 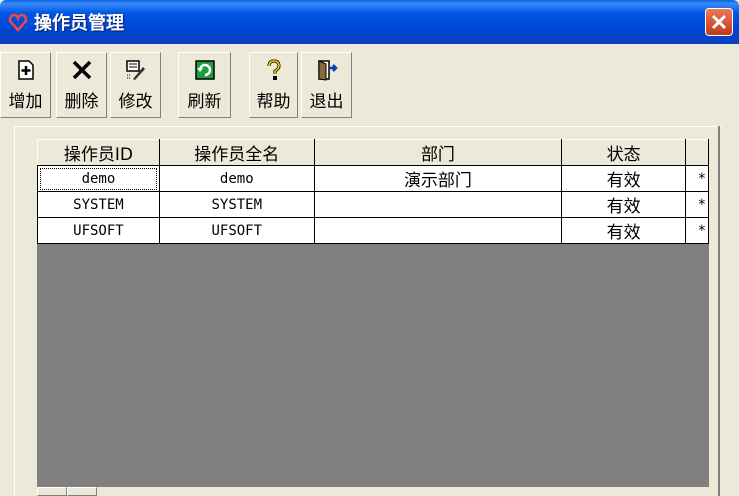 I want to click on cell-operator-id: demo, so click(x=98, y=178).